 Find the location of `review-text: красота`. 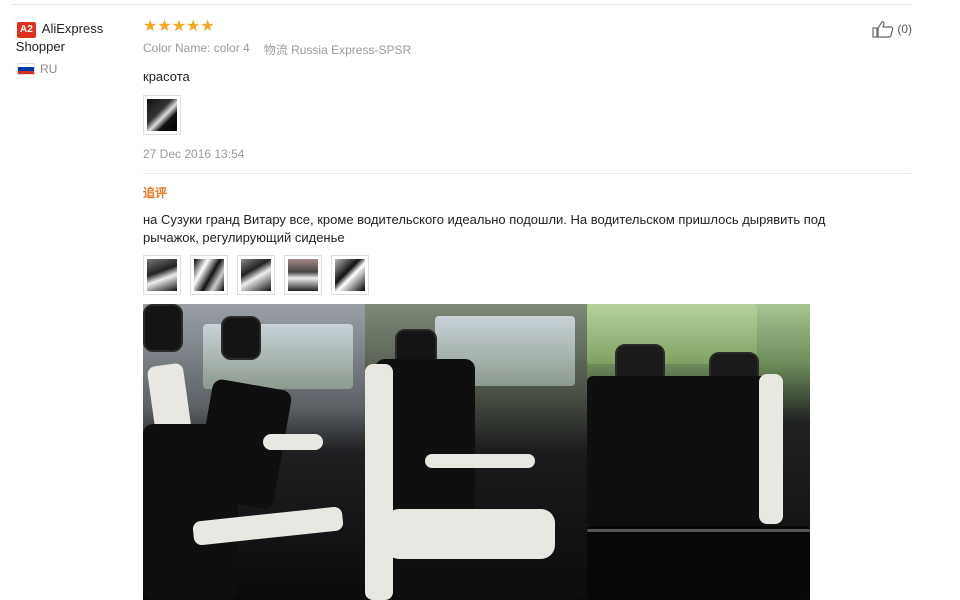

review-text: красота is located at coordinates (166, 76).